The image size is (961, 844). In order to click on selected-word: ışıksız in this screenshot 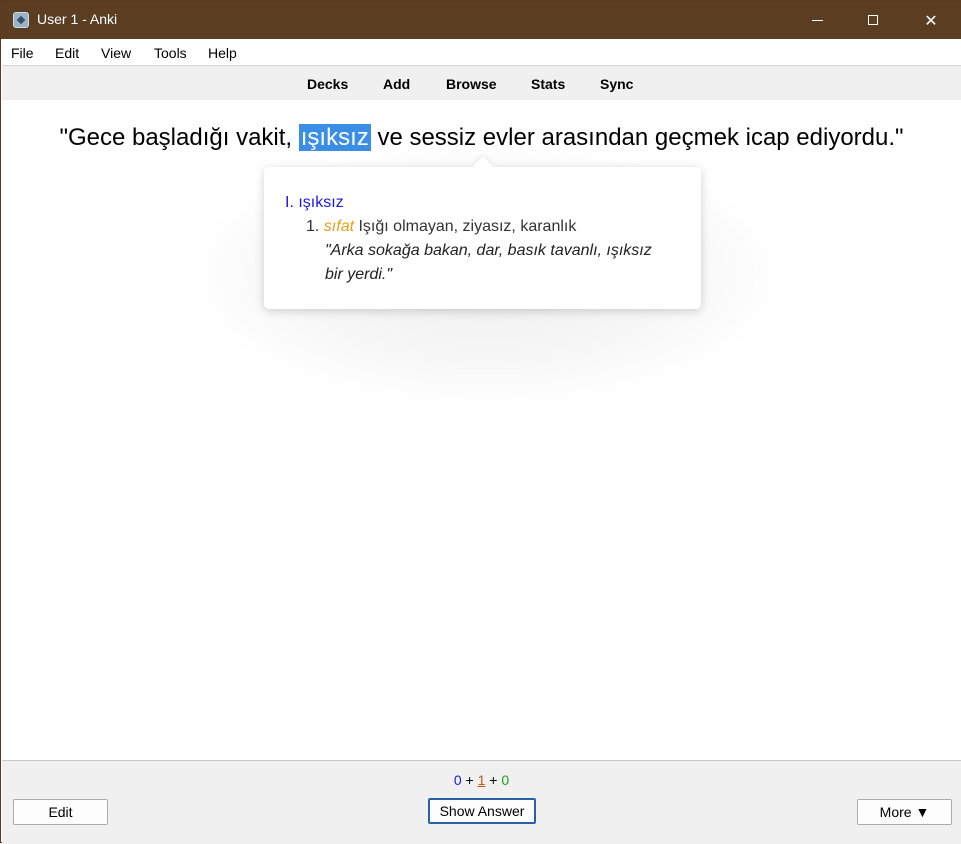, I will do `click(334, 137)`.